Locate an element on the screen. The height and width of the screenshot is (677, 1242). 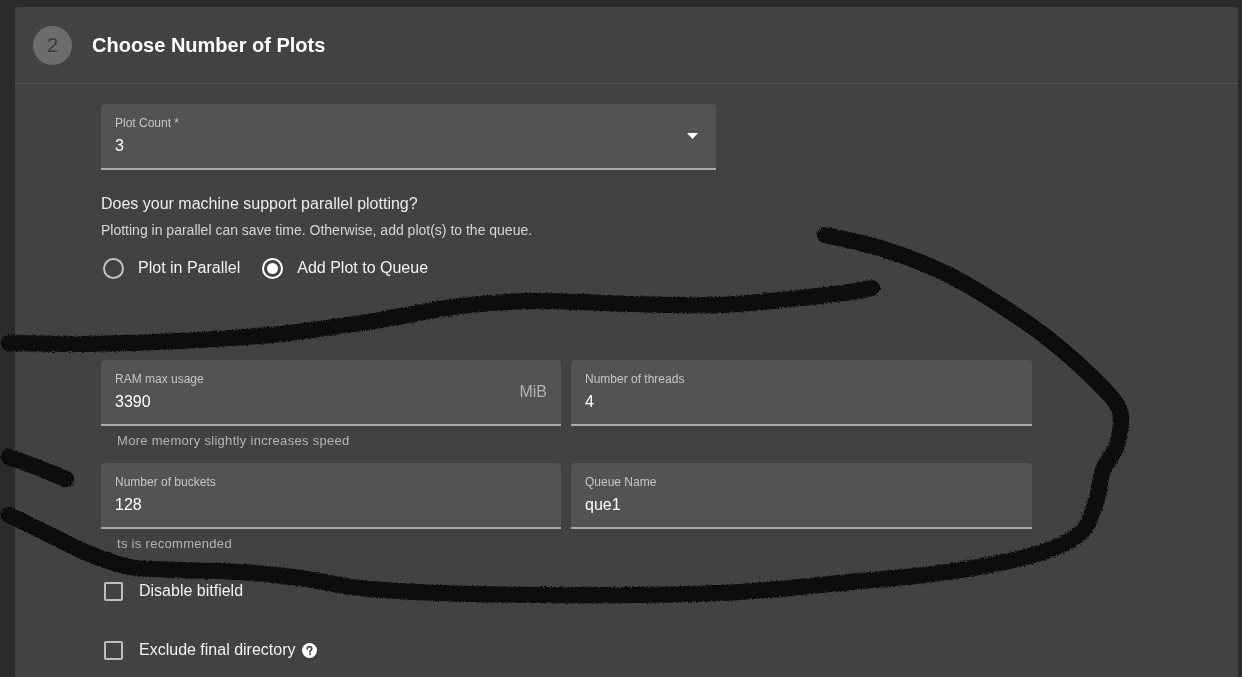
checkbox-option: Disable bitfield is located at coordinates (172, 591).